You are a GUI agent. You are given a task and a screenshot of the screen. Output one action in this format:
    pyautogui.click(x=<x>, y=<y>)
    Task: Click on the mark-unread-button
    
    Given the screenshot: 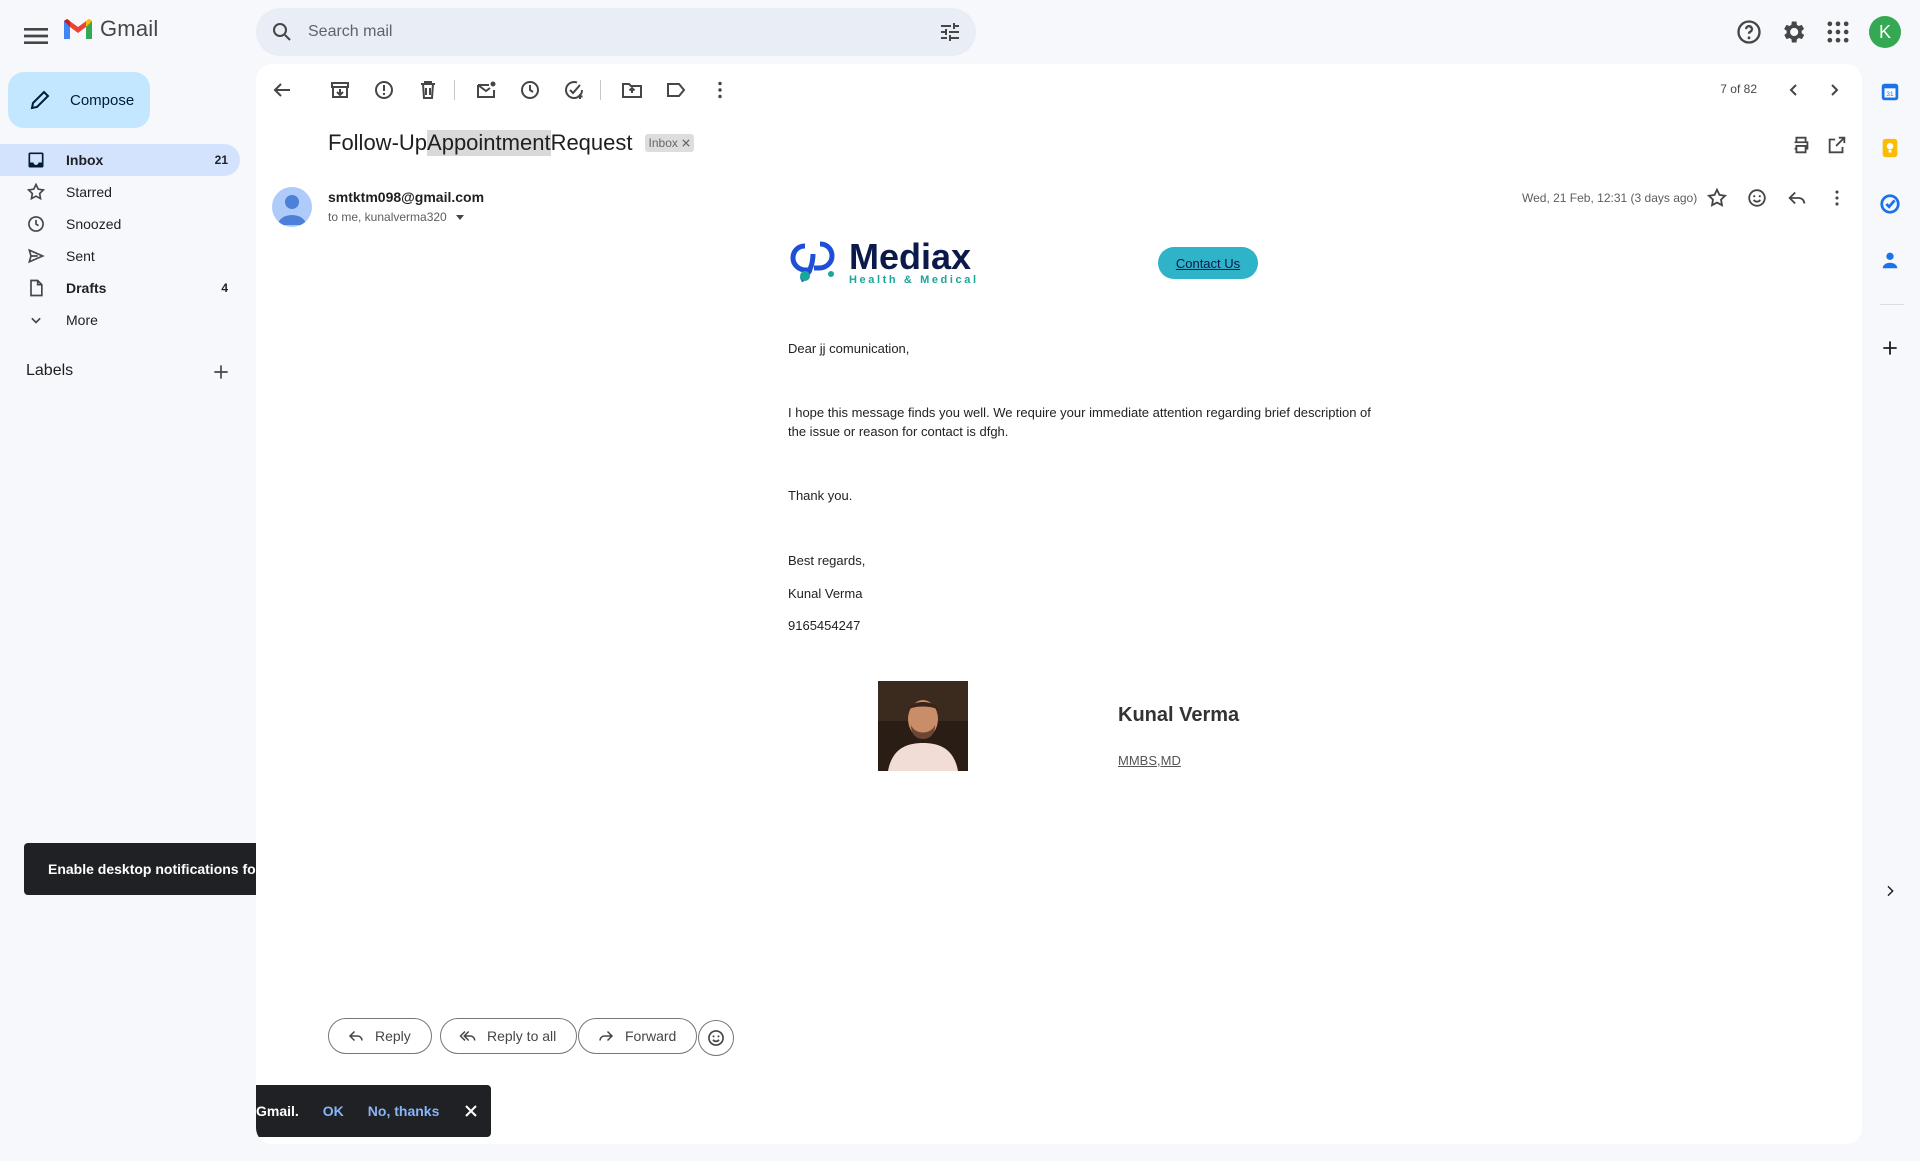 What is the action you would take?
    pyautogui.click(x=486, y=90)
    